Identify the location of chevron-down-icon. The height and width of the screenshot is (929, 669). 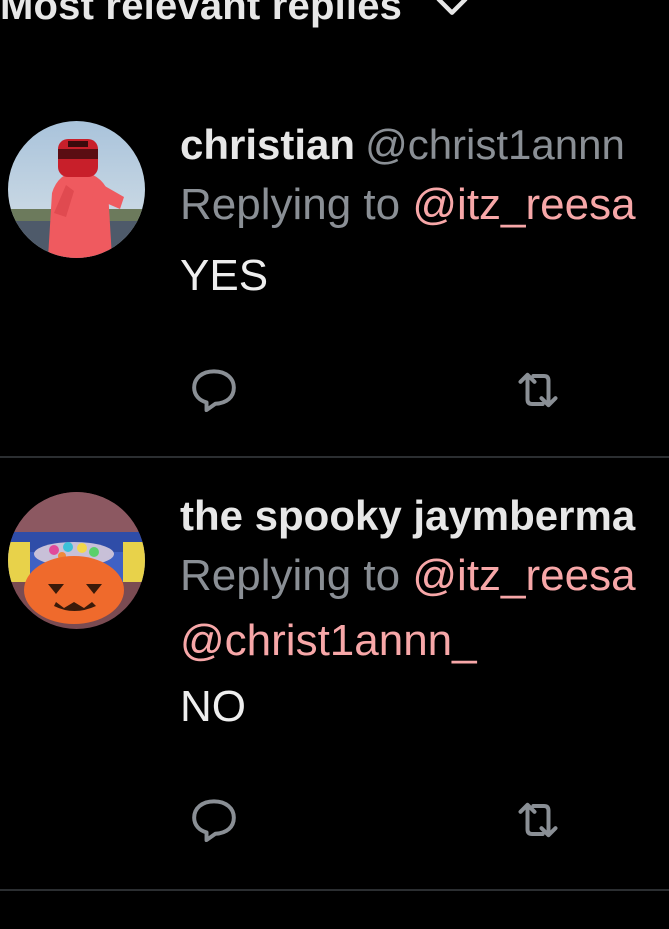
(452, 13).